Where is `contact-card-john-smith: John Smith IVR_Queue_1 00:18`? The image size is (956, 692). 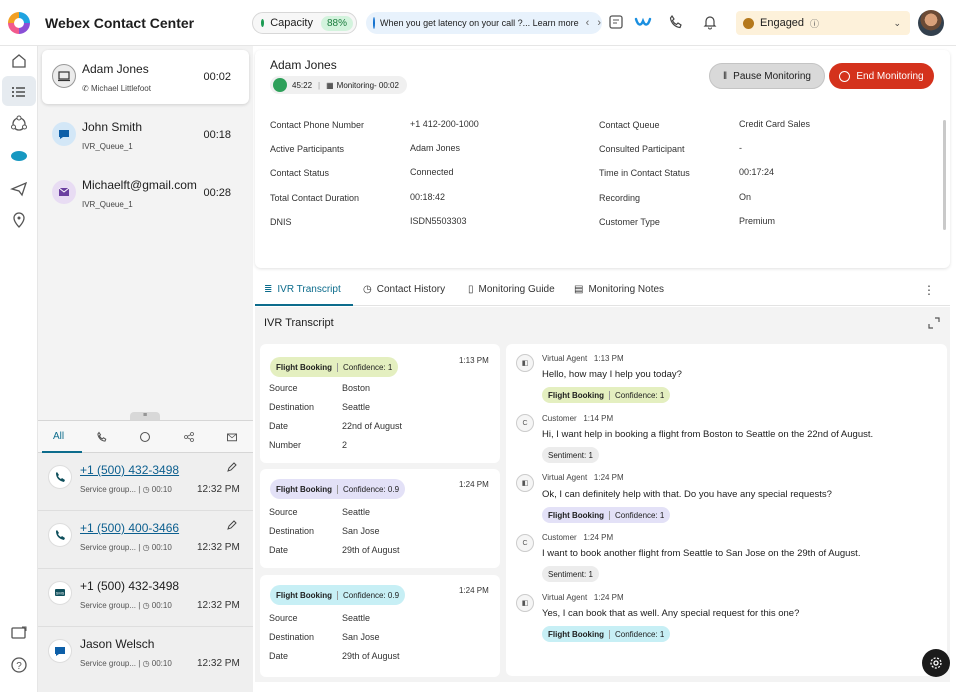 contact-card-john-smith: John Smith IVR_Queue_1 00:18 is located at coordinates (145, 135).